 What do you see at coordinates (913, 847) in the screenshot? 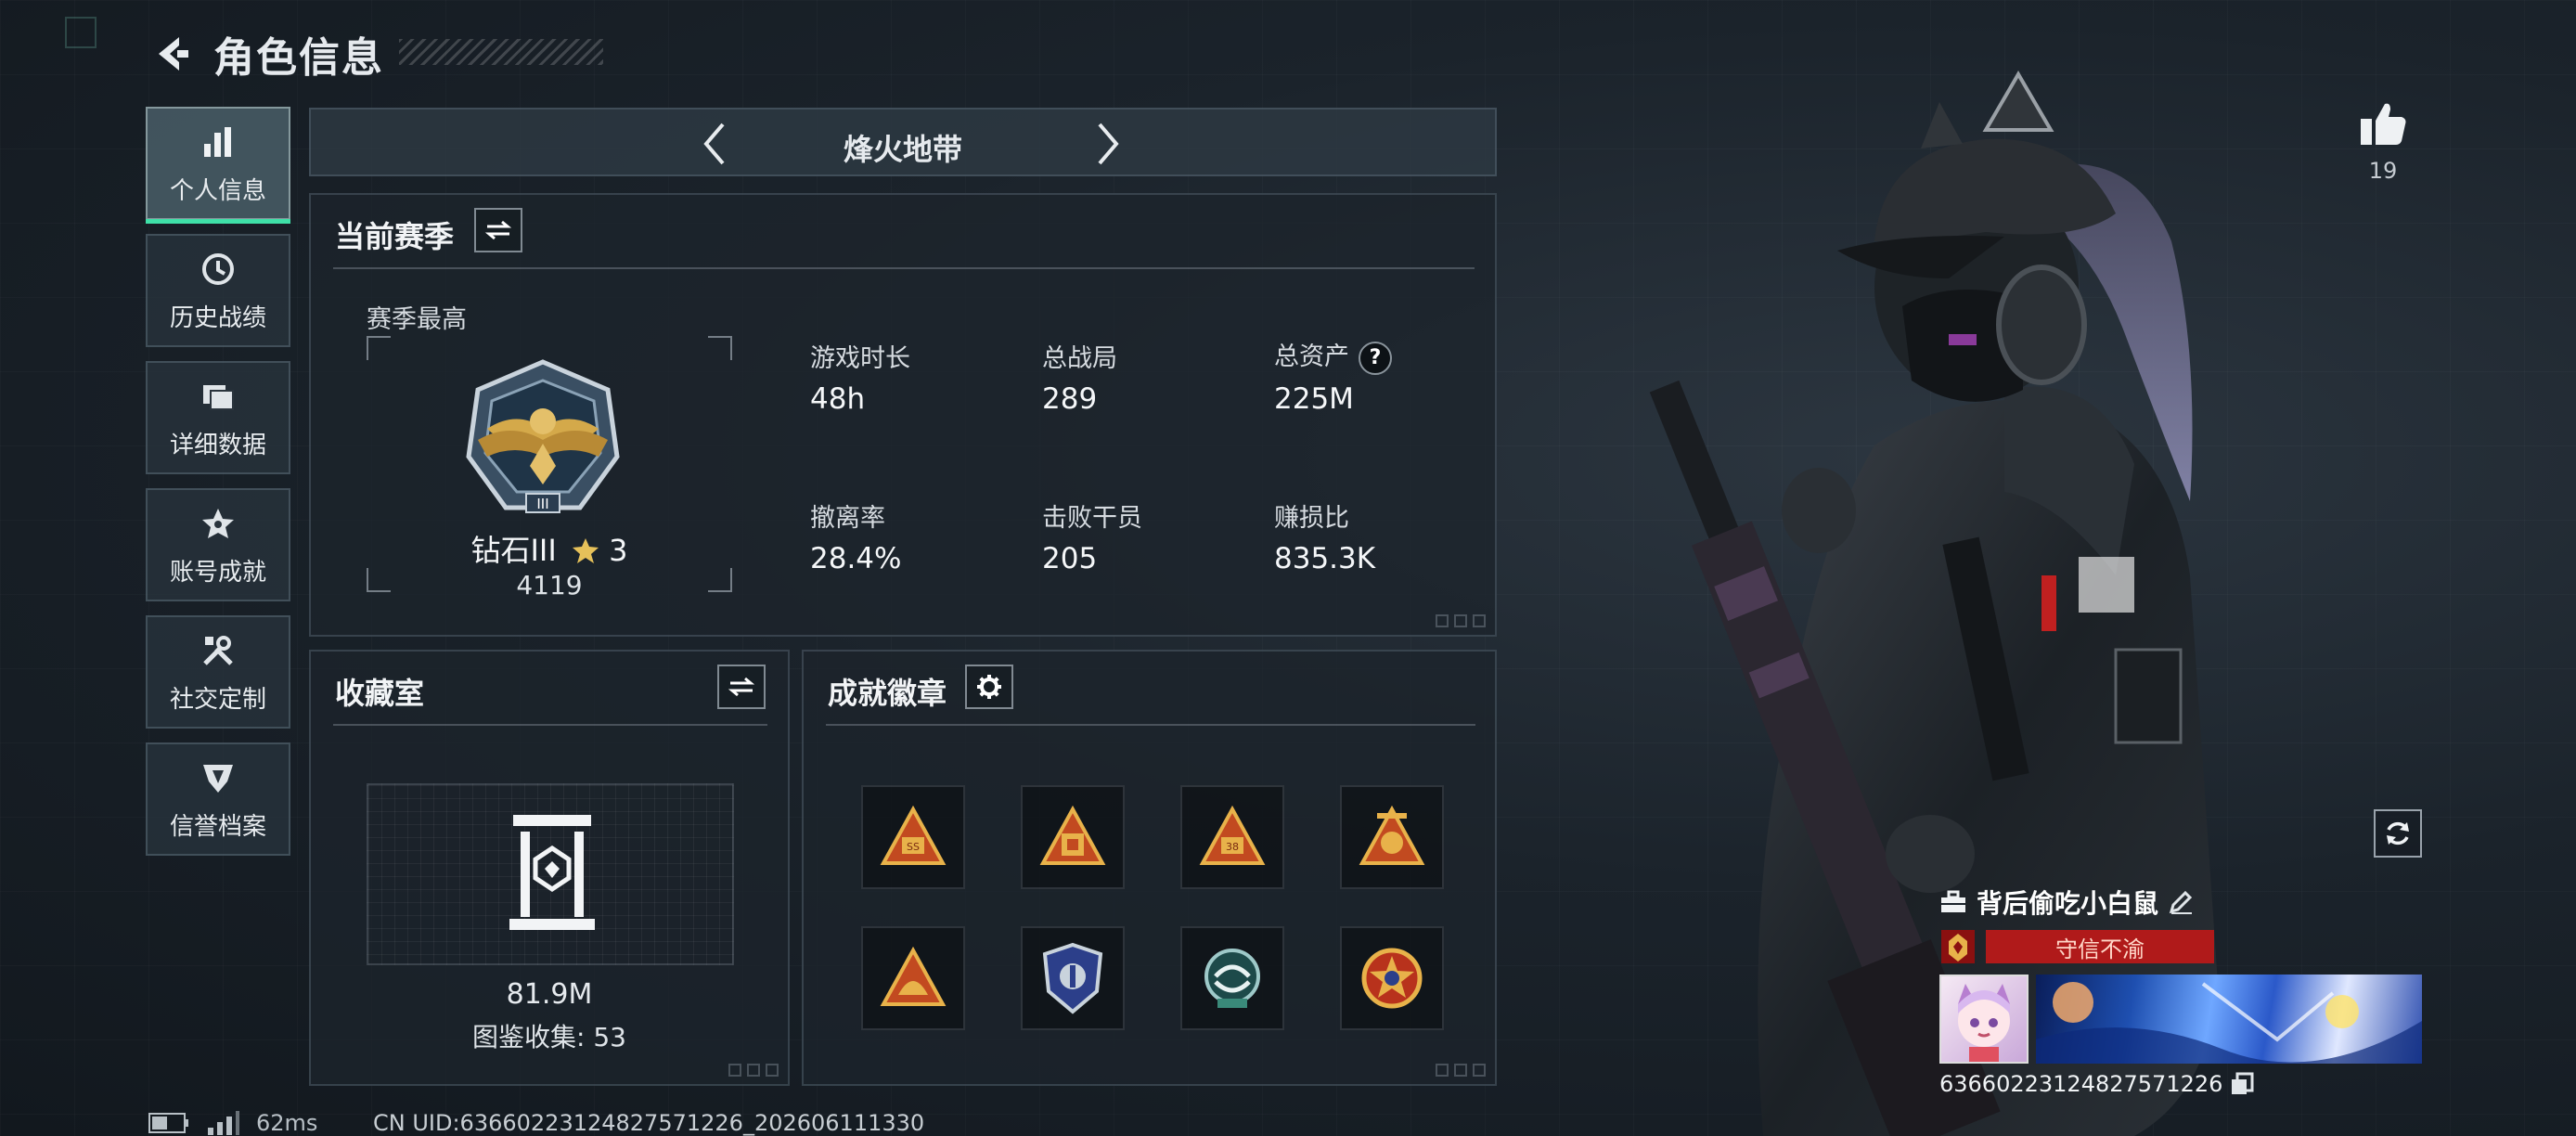
I see `svg-text: SS` at bounding box center [913, 847].